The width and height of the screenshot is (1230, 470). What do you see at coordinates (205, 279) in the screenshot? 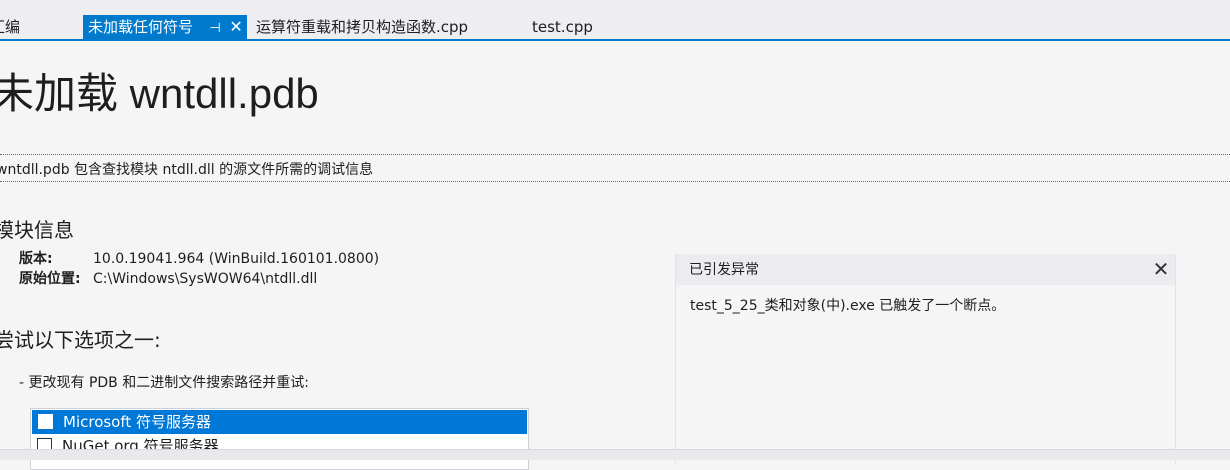
I see `location-value: C:\Windows\SysWOW64\ntdll.dll` at bounding box center [205, 279].